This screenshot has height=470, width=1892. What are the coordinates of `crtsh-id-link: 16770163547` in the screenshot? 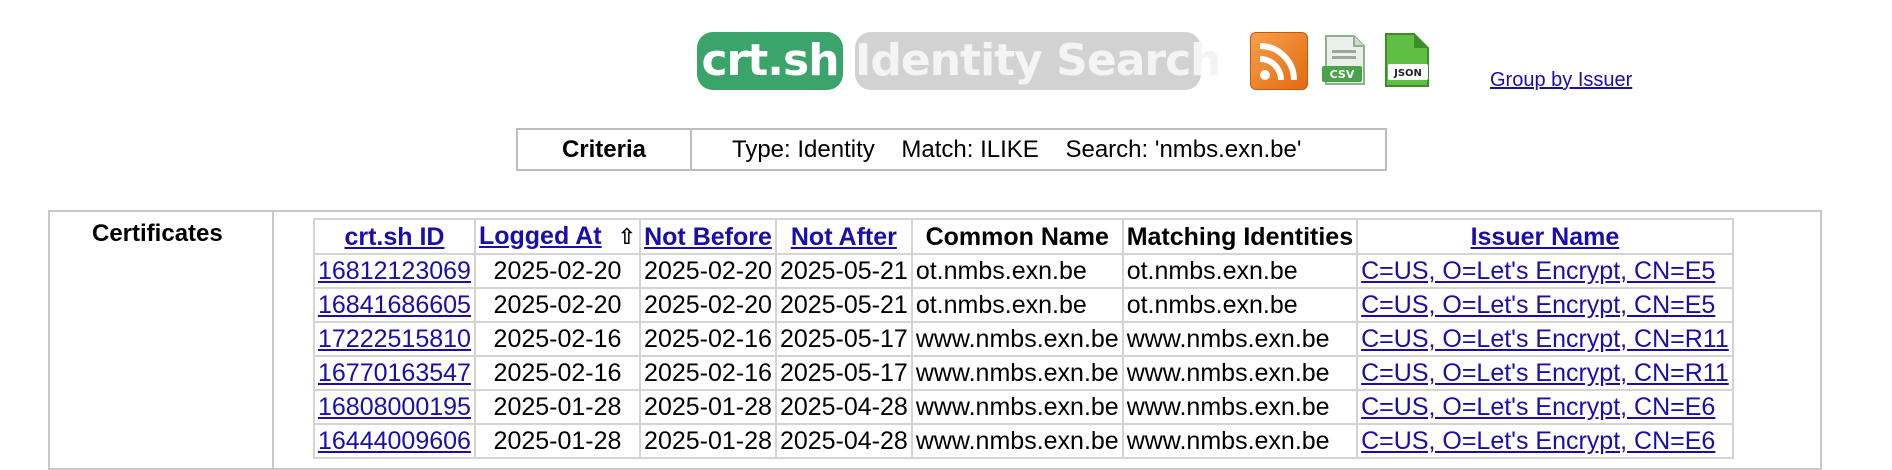 It's located at (394, 373).